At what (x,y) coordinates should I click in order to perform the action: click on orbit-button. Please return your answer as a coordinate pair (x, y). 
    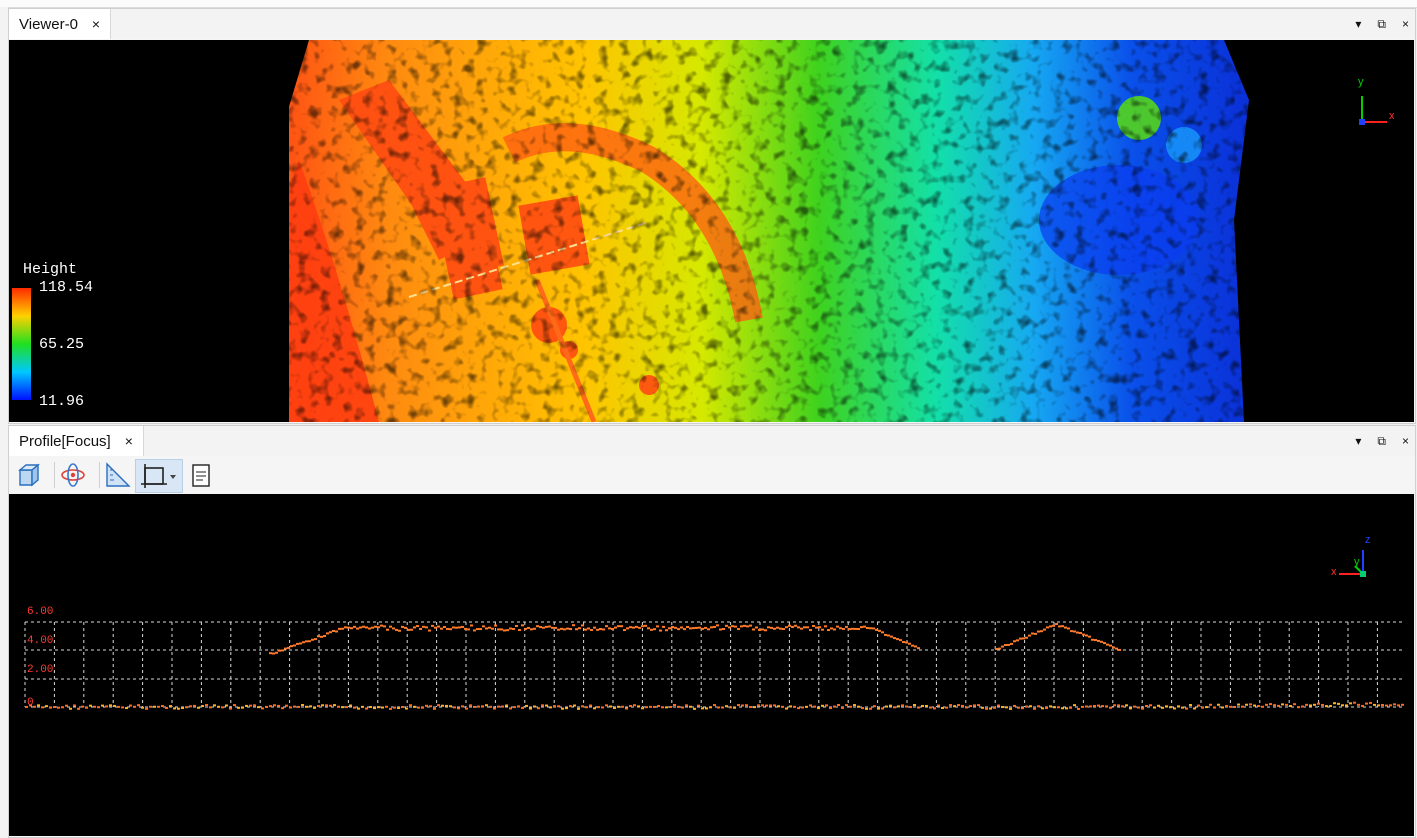
    Looking at the image, I should click on (73, 475).